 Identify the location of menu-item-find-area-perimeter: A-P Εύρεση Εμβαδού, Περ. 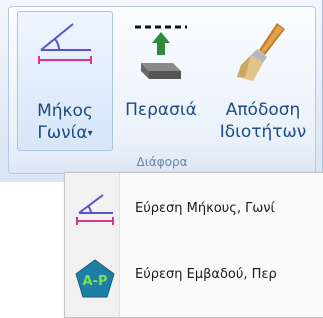
(194, 277).